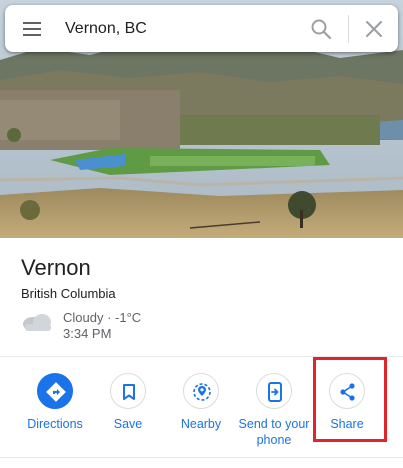 The width and height of the screenshot is (403, 468). What do you see at coordinates (68, 293) in the screenshot?
I see `place-region: British Columbia` at bounding box center [68, 293].